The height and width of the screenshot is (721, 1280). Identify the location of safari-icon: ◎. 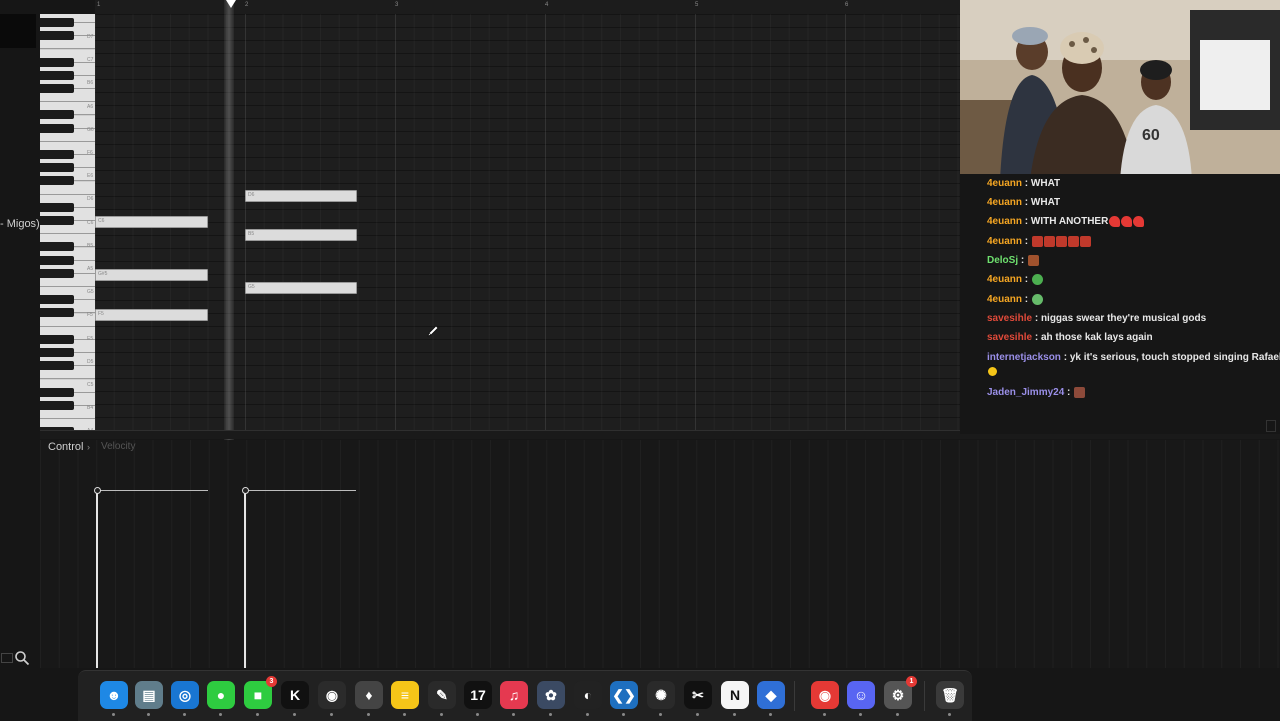
(185, 695).